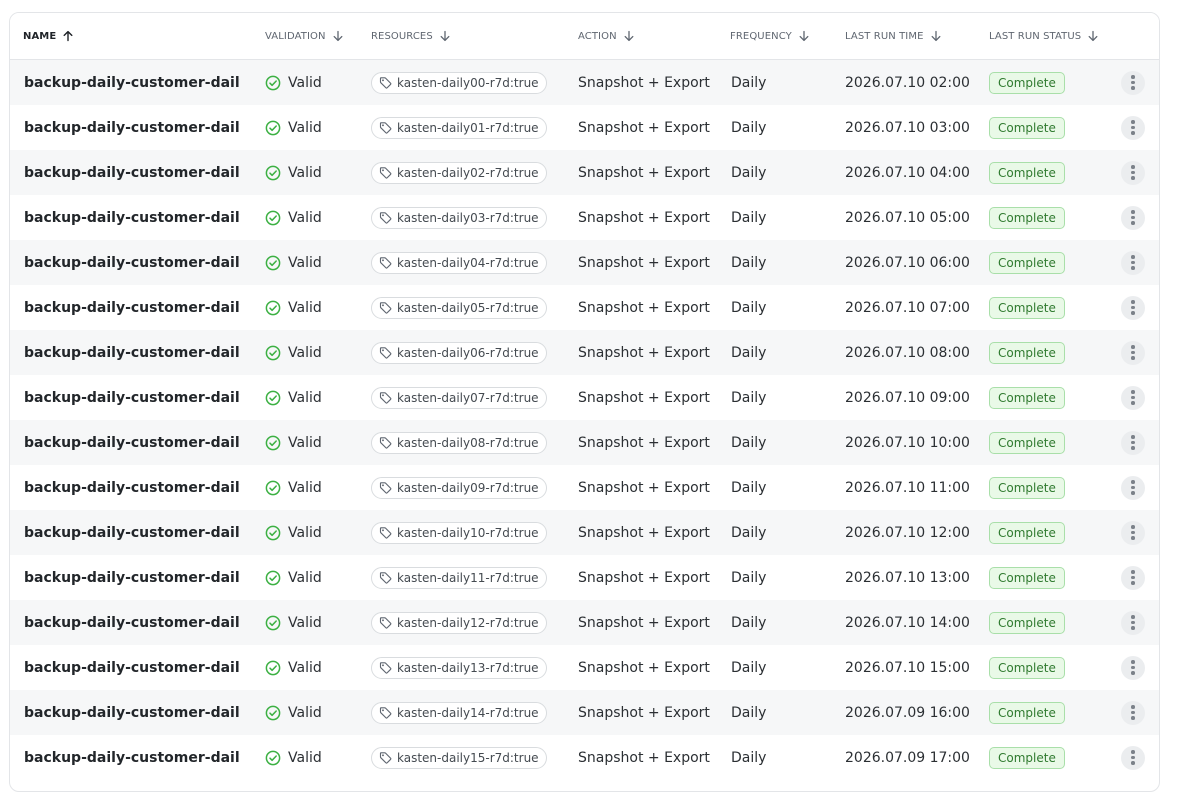  What do you see at coordinates (459, 397) in the screenshot?
I see `resource-tag: kasten-daily07-r7d:true` at bounding box center [459, 397].